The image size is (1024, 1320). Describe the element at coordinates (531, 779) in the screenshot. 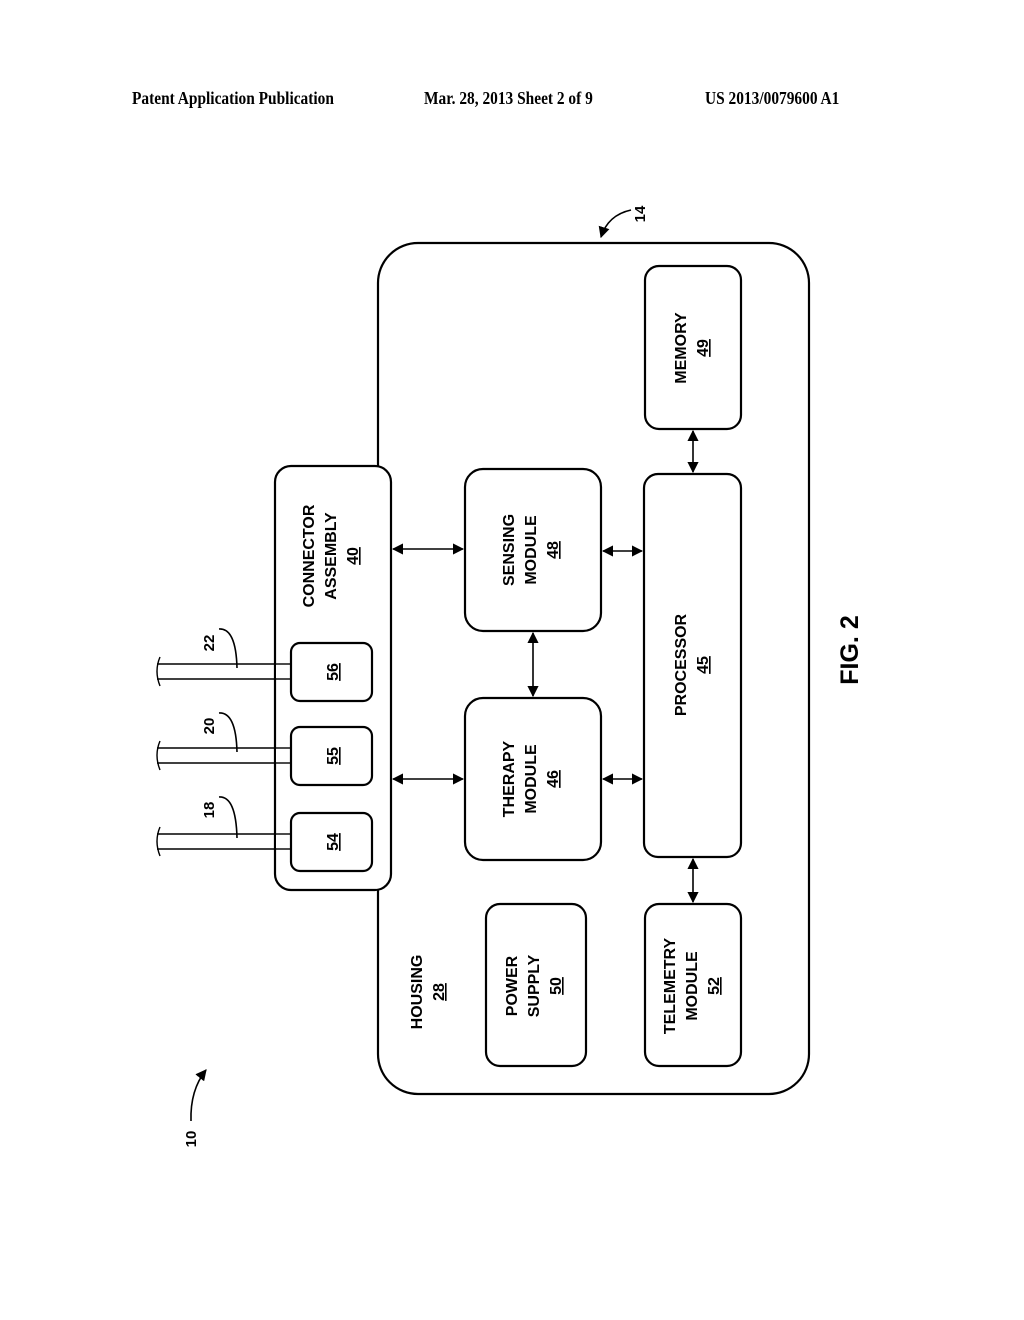

I see `therapy-label-2: MODULE` at that location.